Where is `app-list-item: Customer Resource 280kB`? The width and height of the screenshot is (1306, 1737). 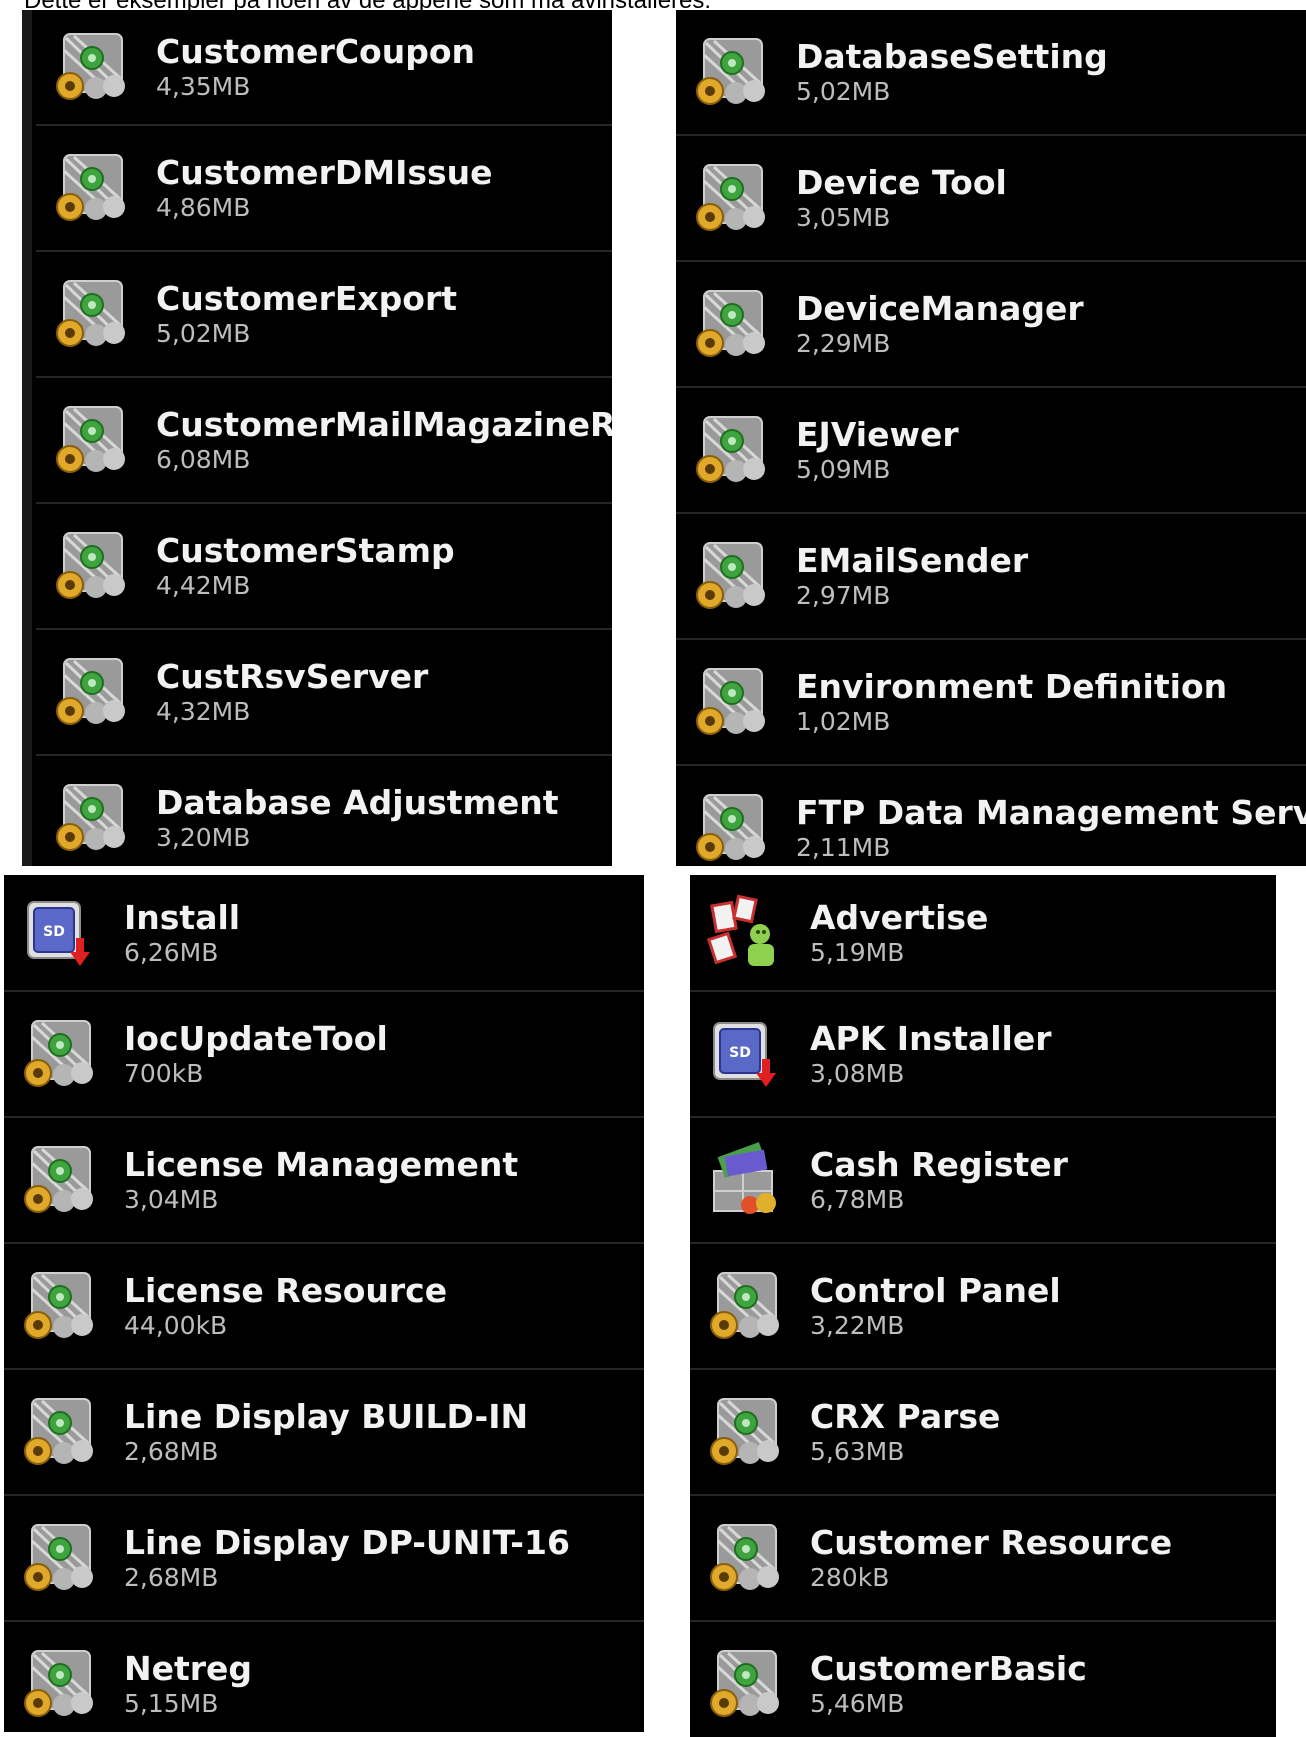 app-list-item: Customer Resource 280kB is located at coordinates (983, 1559).